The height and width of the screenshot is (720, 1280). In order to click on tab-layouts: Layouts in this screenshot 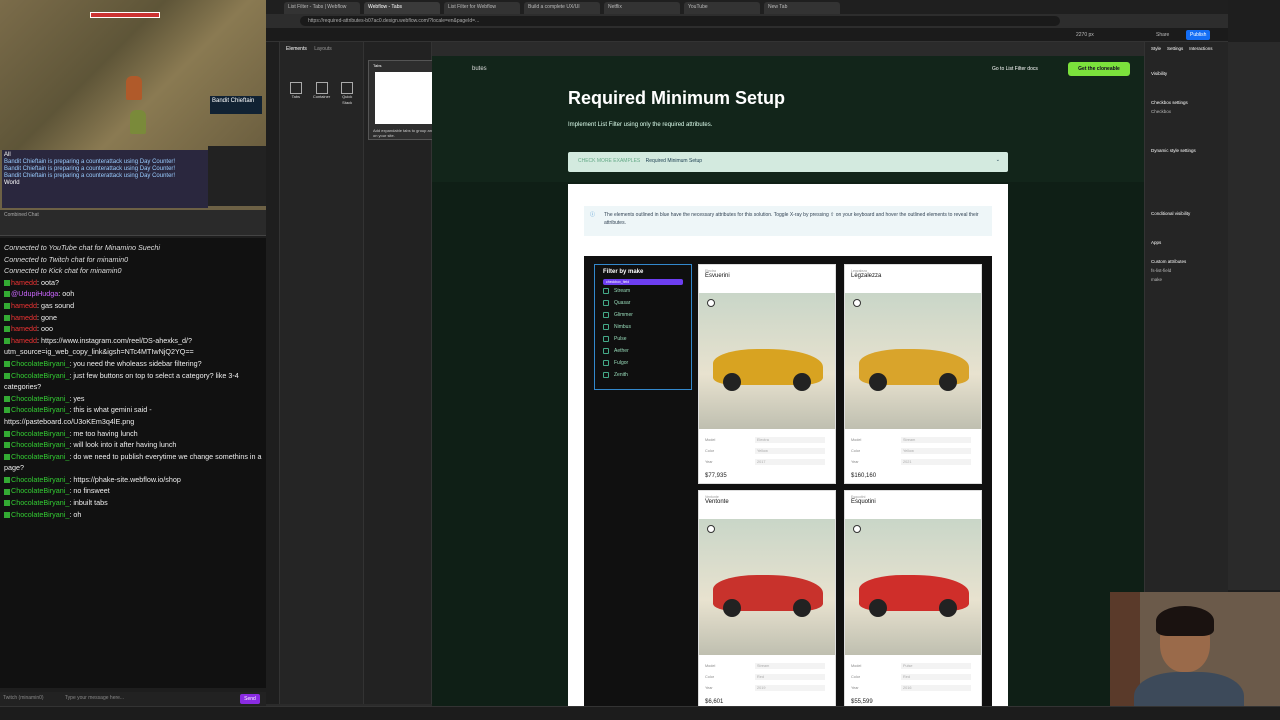, I will do `click(323, 49)`.